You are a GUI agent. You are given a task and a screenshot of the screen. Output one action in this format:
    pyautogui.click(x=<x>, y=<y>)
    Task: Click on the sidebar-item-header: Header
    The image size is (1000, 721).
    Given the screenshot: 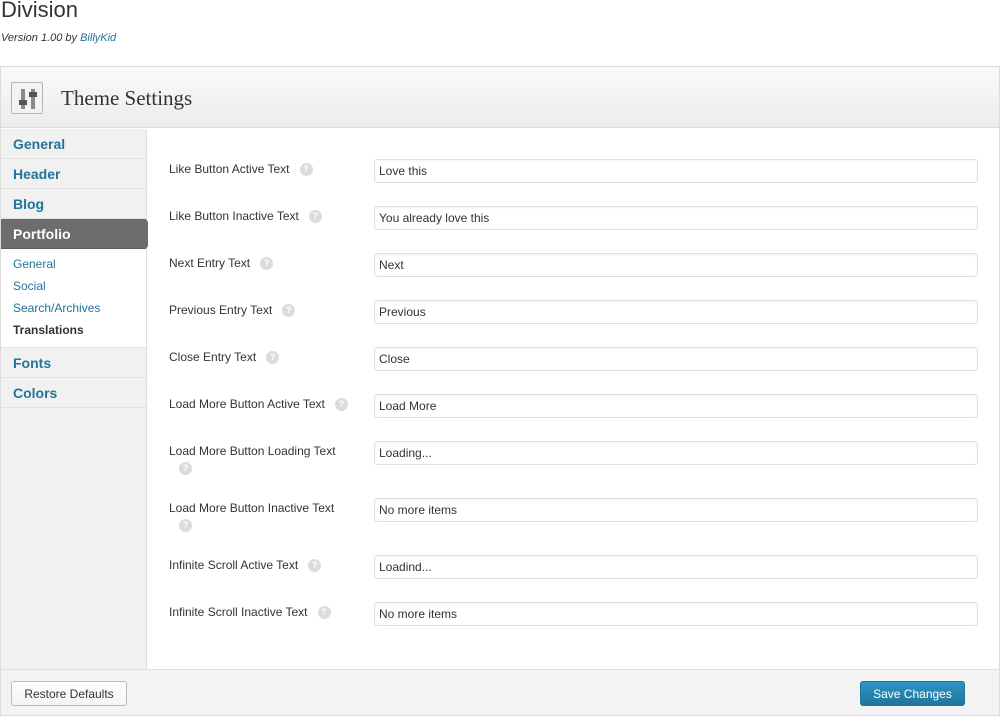 What is the action you would take?
    pyautogui.click(x=73, y=174)
    